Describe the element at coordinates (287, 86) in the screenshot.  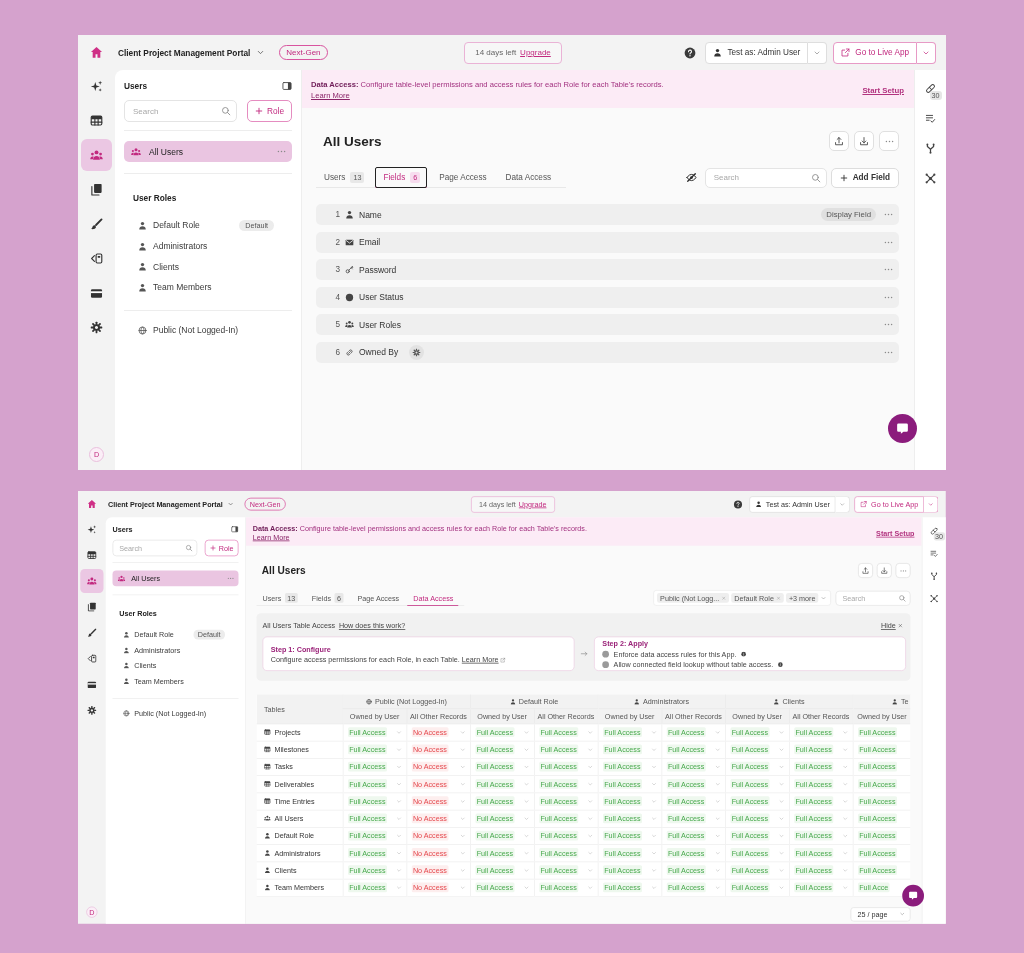
I see `collapse-sidebar-icon` at that location.